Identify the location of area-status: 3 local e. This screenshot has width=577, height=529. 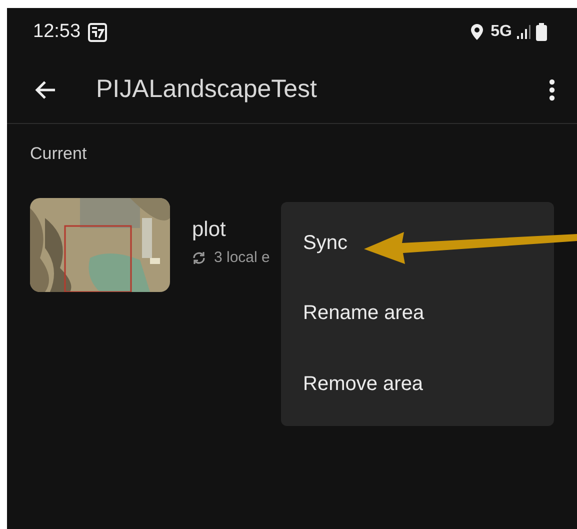
(242, 257).